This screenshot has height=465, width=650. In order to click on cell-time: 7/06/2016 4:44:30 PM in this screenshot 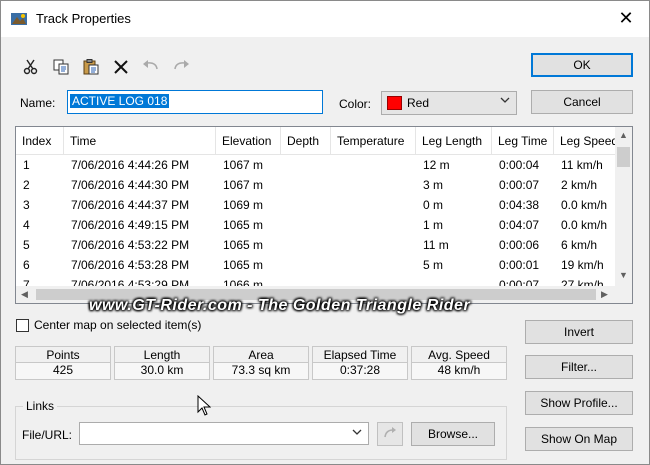, I will do `click(130, 185)`.